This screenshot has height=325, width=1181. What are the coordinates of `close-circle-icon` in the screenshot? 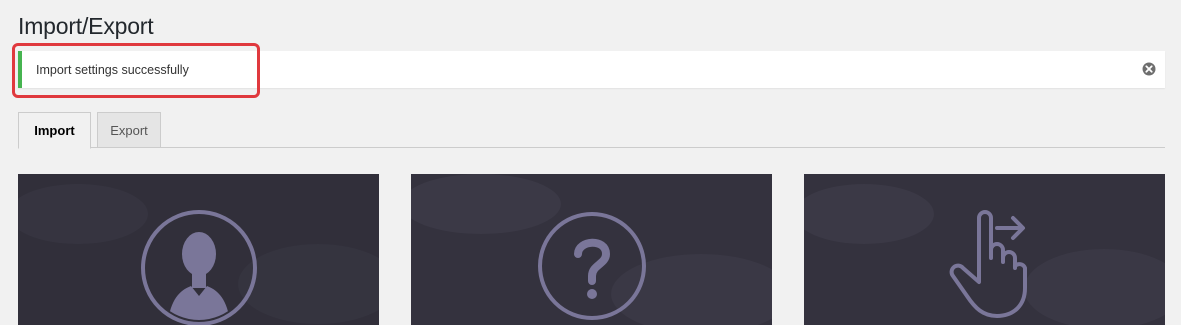 It's located at (1149, 69).